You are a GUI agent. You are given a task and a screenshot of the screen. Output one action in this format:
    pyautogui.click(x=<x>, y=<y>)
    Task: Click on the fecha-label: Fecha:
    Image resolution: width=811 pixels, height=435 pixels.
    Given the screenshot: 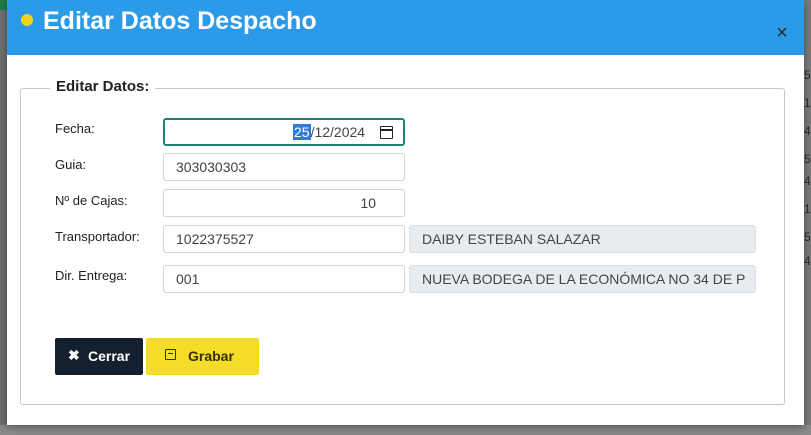 What is the action you would take?
    pyautogui.click(x=75, y=128)
    